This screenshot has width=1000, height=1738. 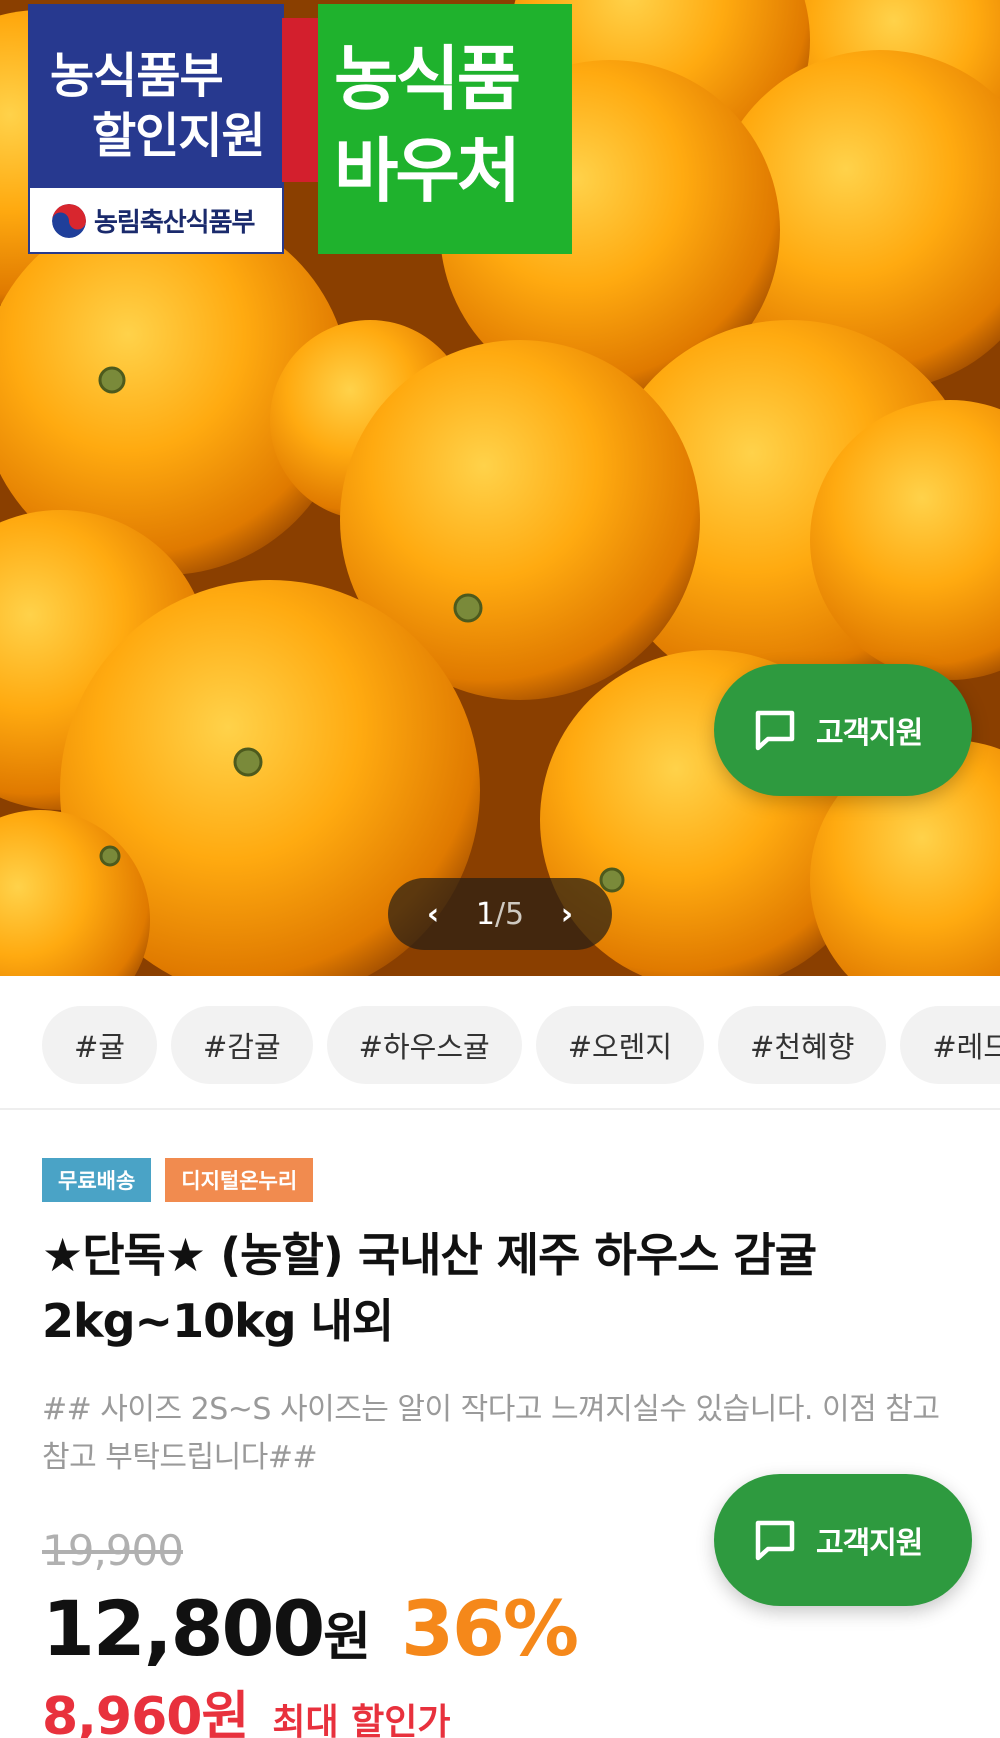 I want to click on image-pager: ‹ 1/5 ›, so click(x=500, y=914).